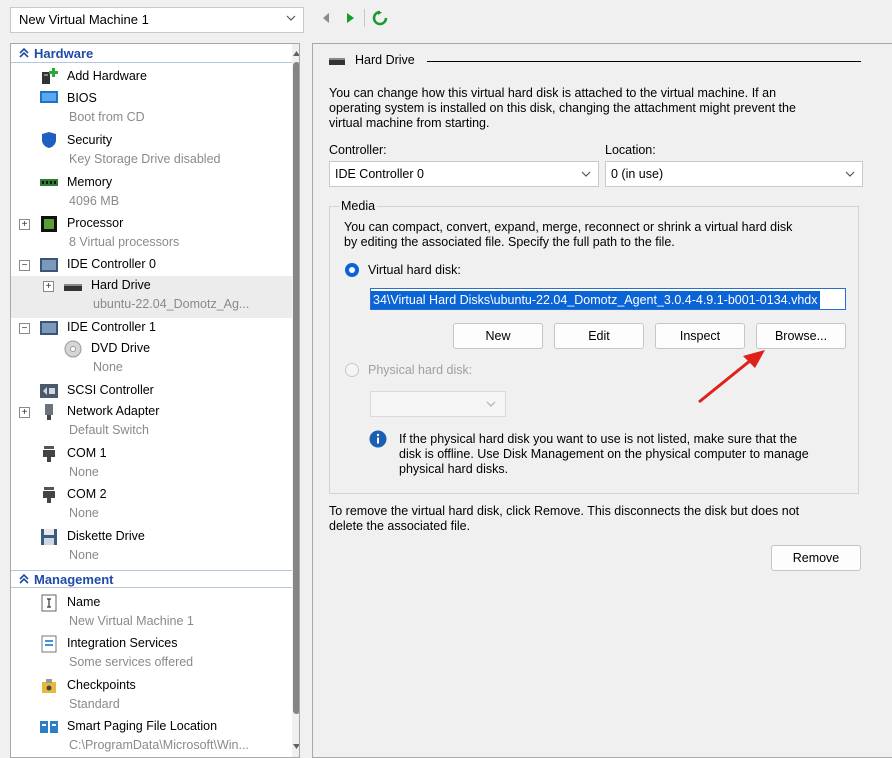  I want to click on add-hardware-icon, so click(50, 76).